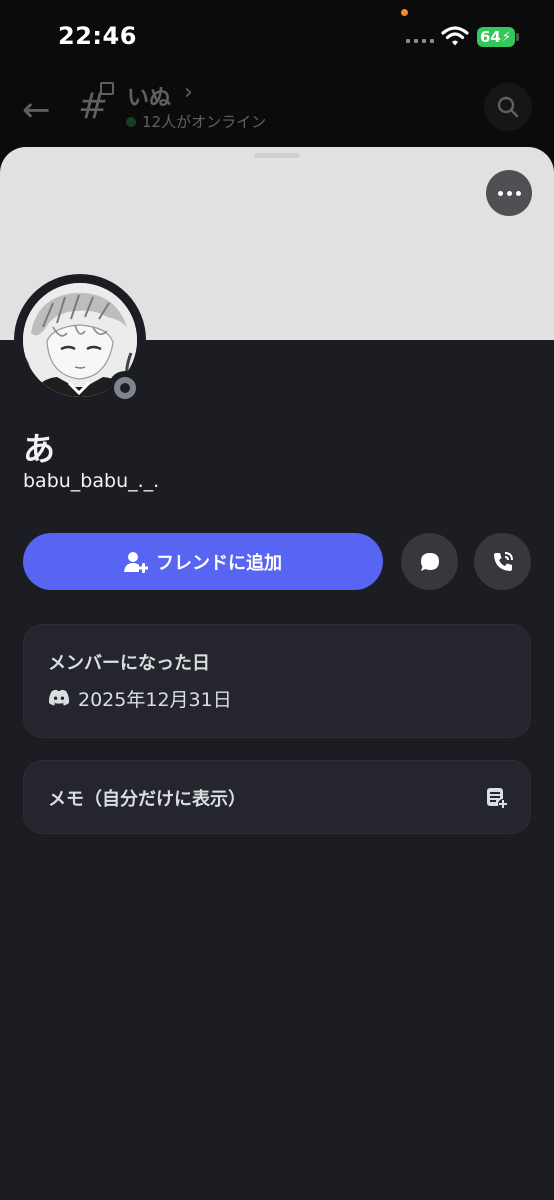 The image size is (554, 1200). Describe the element at coordinates (155, 700) in the screenshot. I see `member-since-date: 2025年12月31日` at that location.